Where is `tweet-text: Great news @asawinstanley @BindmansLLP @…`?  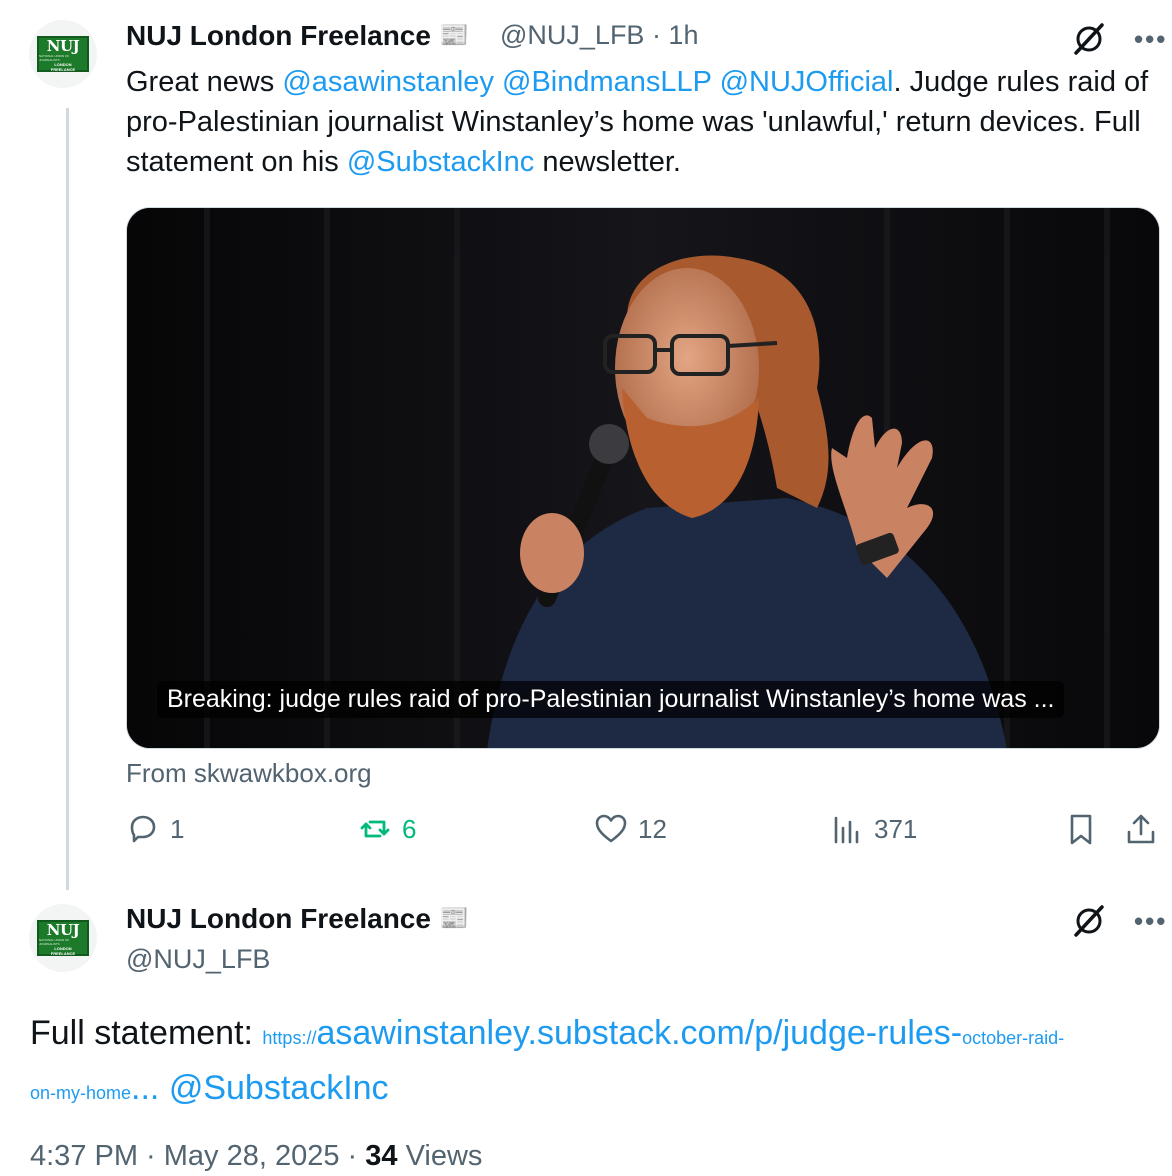 tweet-text: Great news @asawinstanley @BindmansLLP @… is located at coordinates (637, 122).